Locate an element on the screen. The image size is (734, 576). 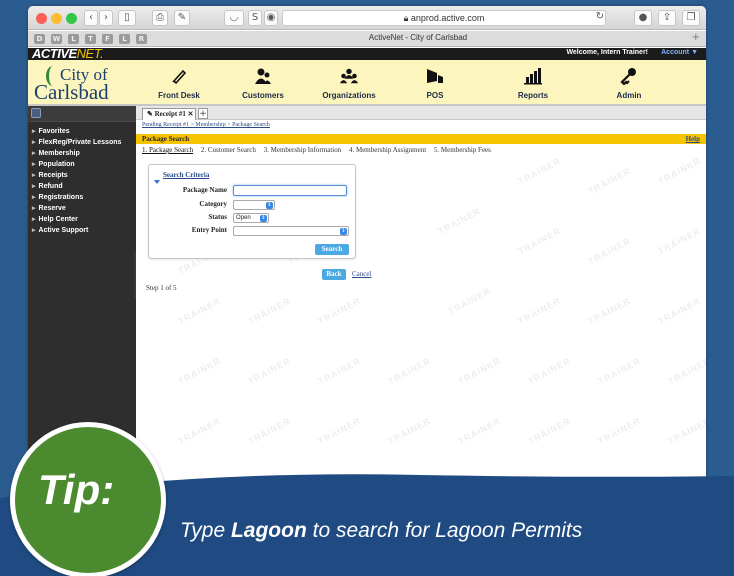
tab-receipt-1: ✎ Receipt #1 ✕ is located at coordinates (169, 114).